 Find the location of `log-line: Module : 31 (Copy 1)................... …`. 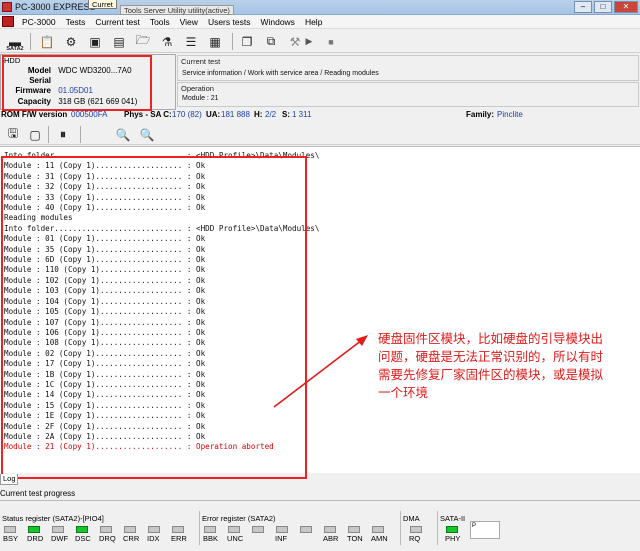

log-line: Module : 31 (Copy 1)................... … is located at coordinates (105, 176).